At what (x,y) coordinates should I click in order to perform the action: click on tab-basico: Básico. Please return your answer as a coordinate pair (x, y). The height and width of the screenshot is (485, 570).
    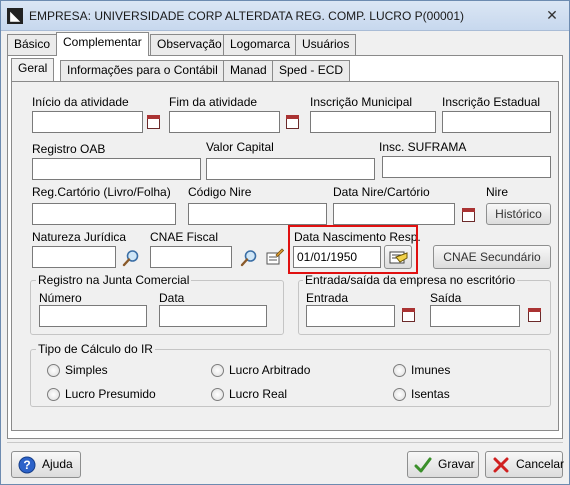
    Looking at the image, I should click on (32, 44).